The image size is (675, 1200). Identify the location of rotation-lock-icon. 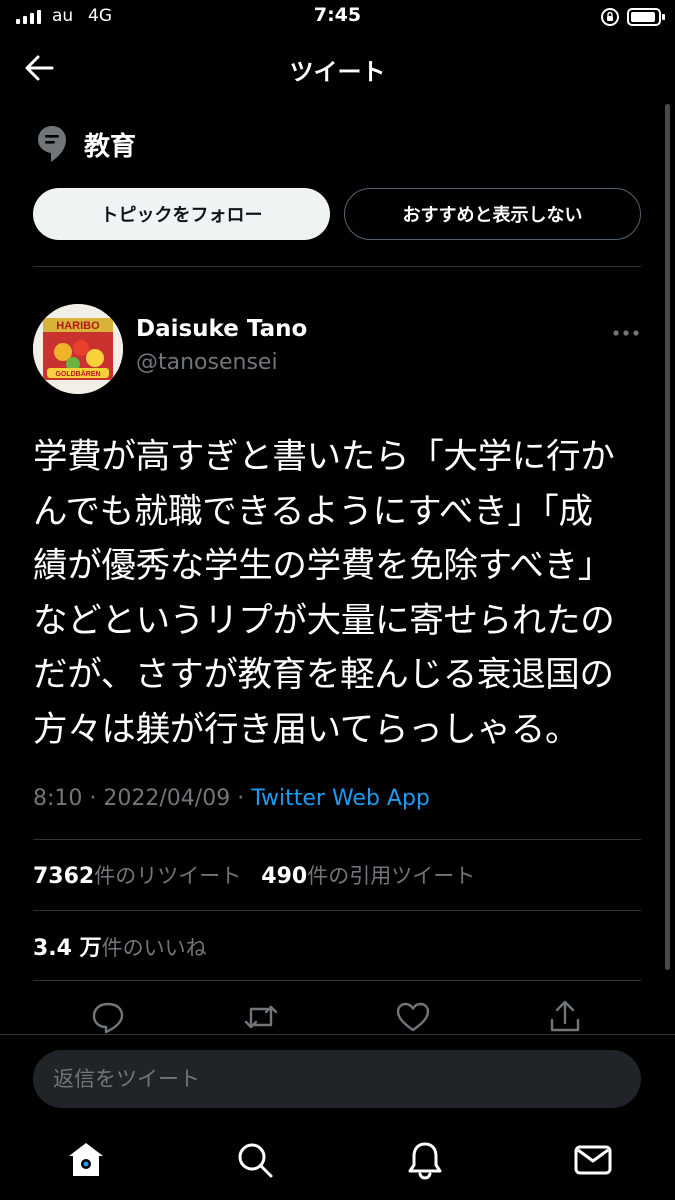
(610, 17).